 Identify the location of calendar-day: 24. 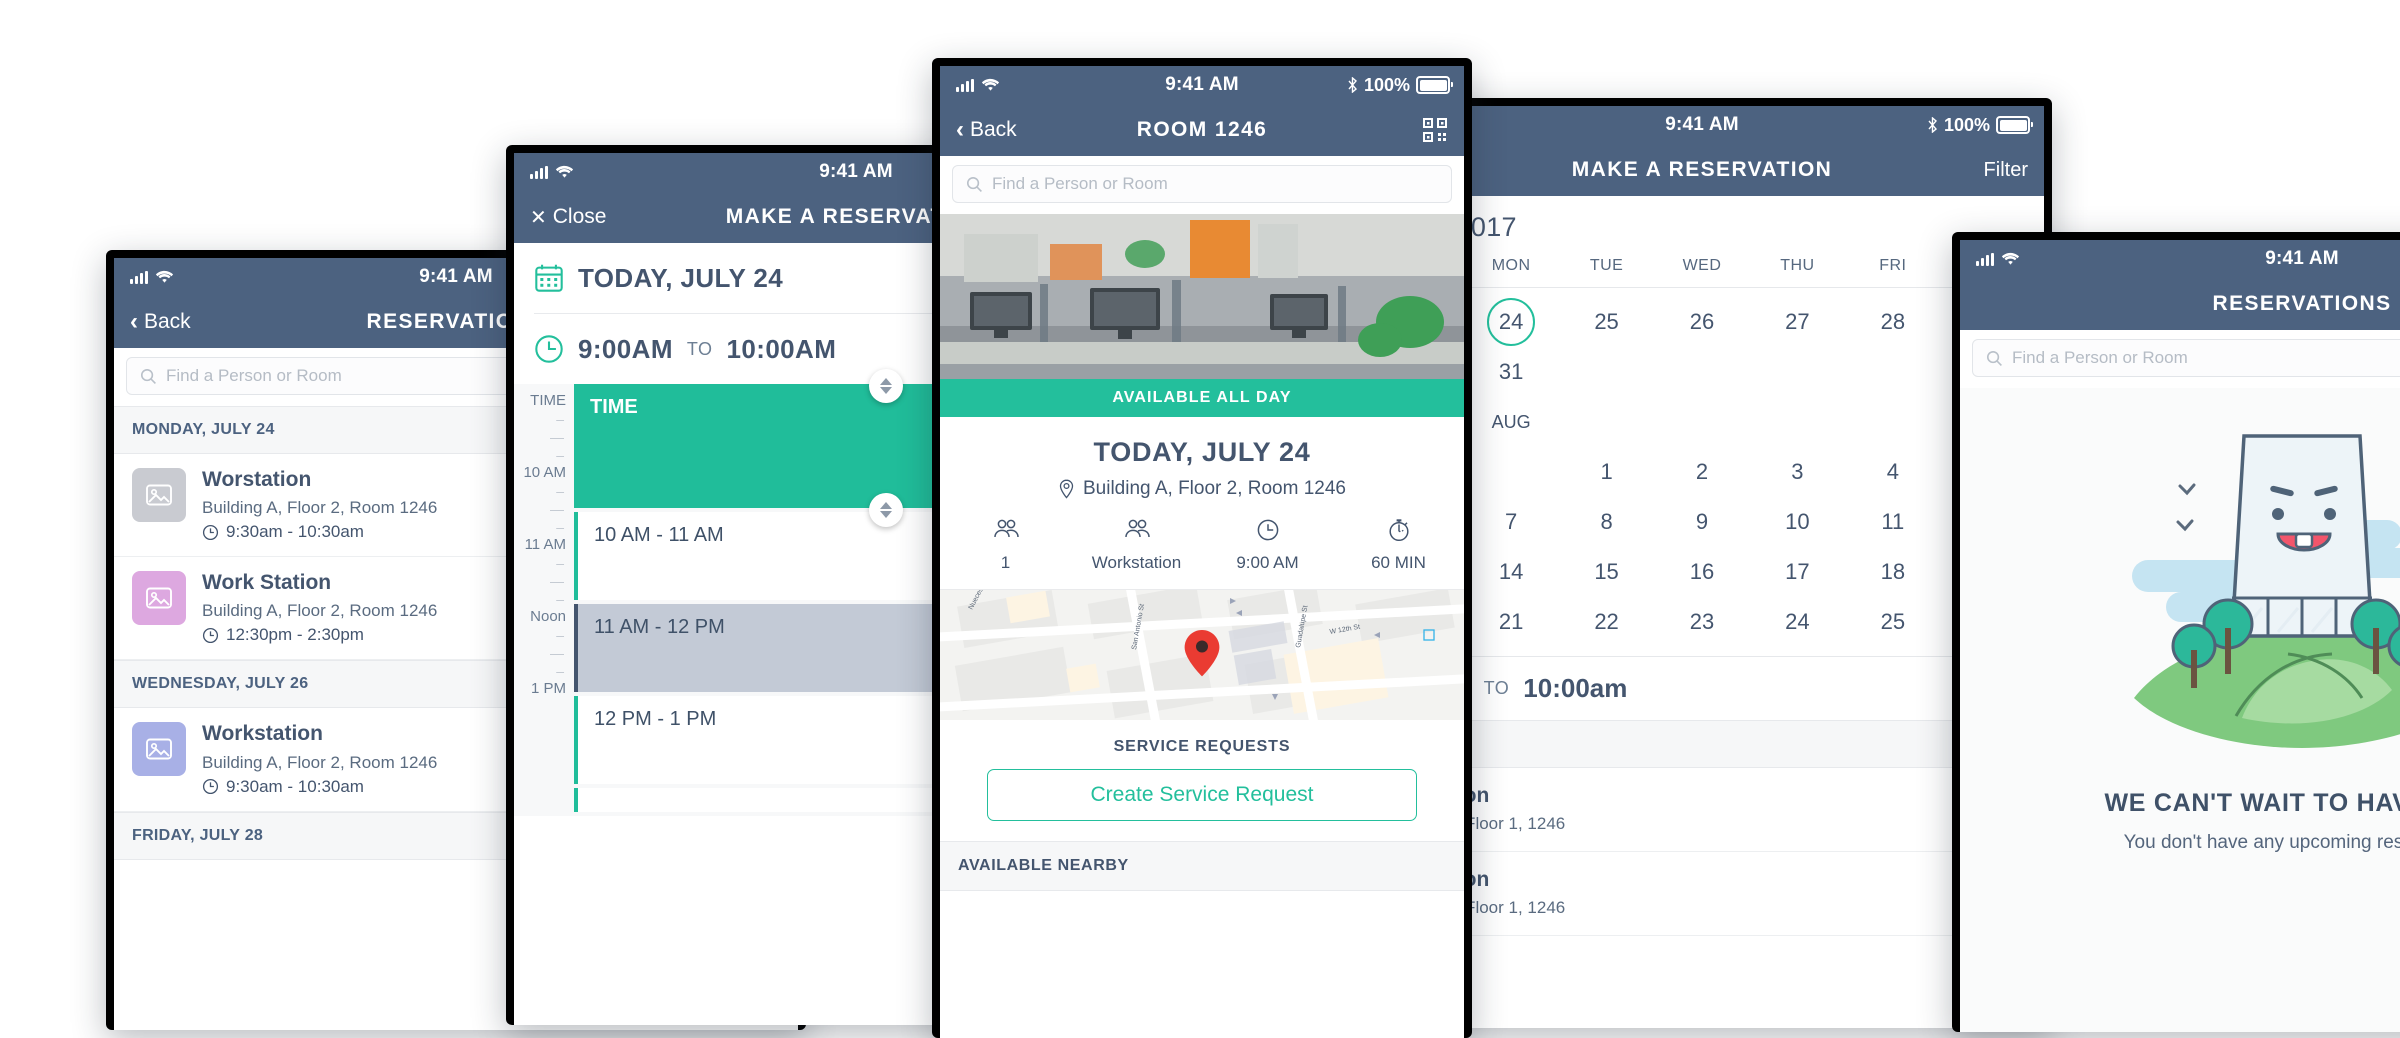
(1797, 622).